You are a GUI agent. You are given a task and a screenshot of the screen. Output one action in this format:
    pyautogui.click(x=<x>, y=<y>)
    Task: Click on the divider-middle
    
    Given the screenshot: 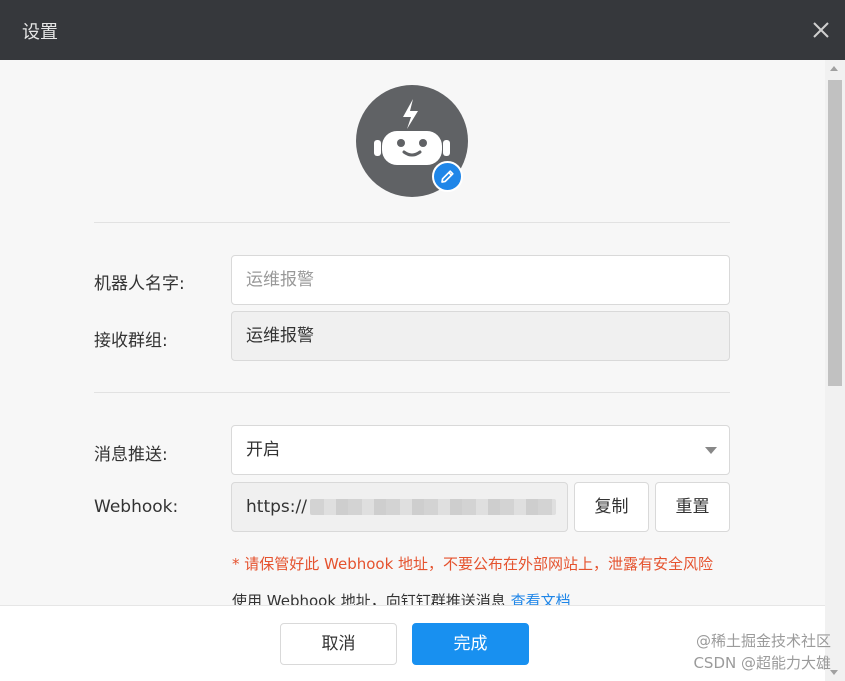 What is the action you would take?
    pyautogui.click(x=412, y=392)
    